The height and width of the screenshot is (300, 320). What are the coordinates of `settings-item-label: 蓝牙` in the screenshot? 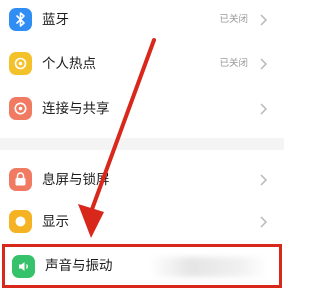 It's located at (55, 20).